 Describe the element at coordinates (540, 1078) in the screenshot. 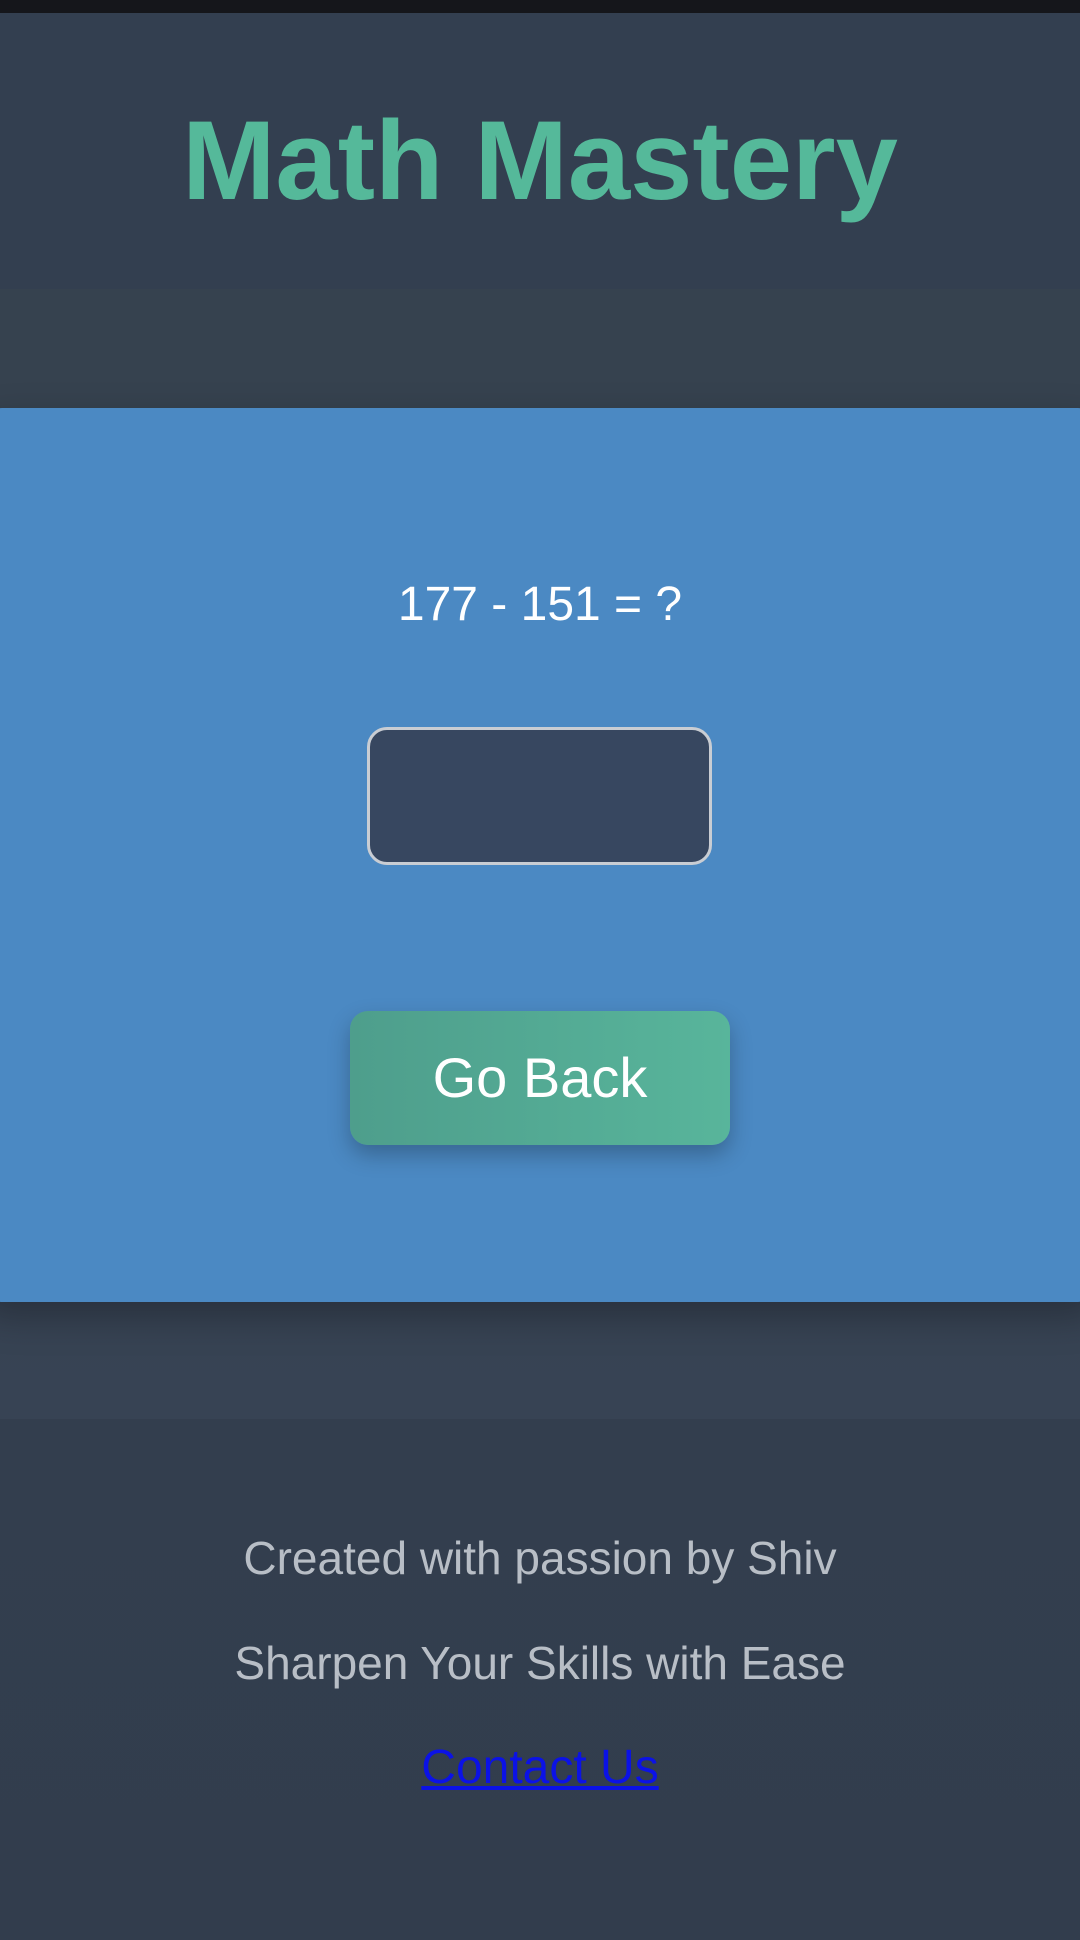

I see `go-back-button: Go Back` at that location.